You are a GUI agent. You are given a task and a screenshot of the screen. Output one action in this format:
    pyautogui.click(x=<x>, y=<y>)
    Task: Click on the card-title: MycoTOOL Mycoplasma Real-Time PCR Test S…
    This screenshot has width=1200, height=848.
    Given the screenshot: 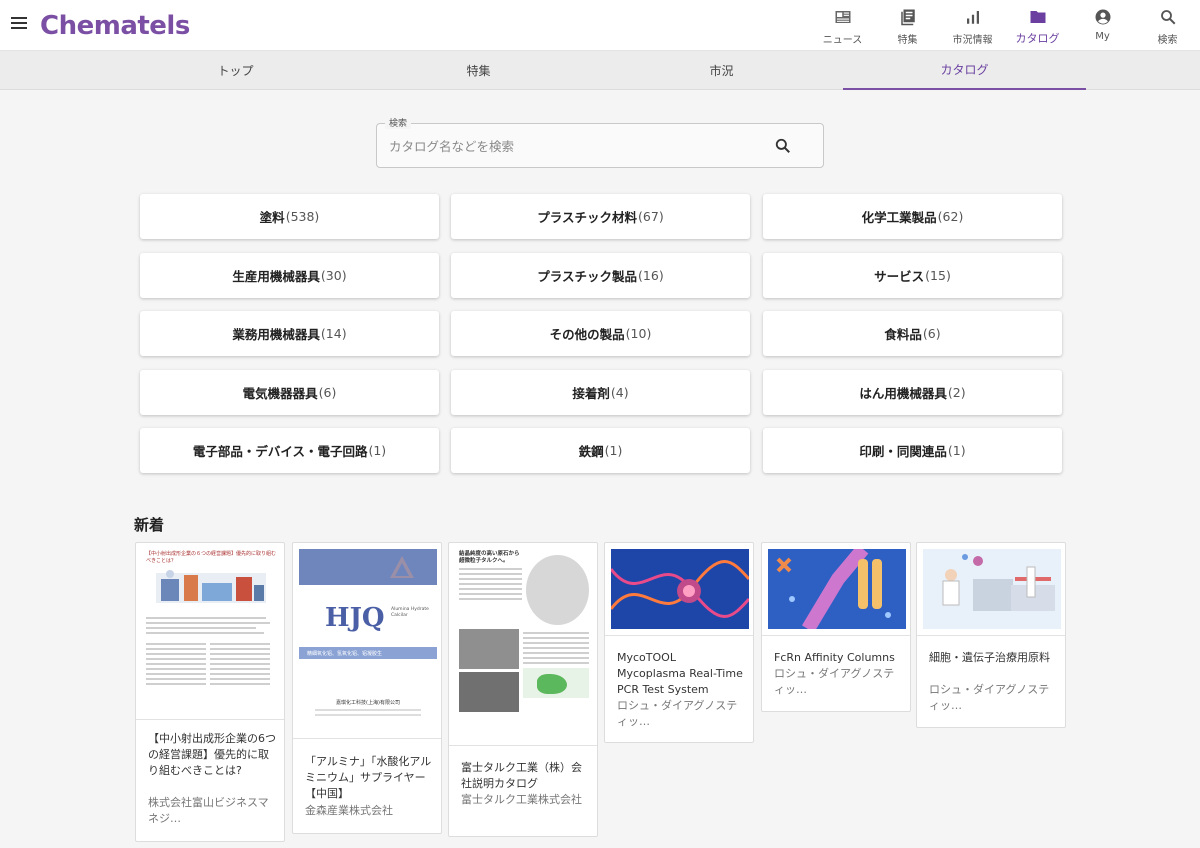 What is the action you would take?
    pyautogui.click(x=680, y=673)
    